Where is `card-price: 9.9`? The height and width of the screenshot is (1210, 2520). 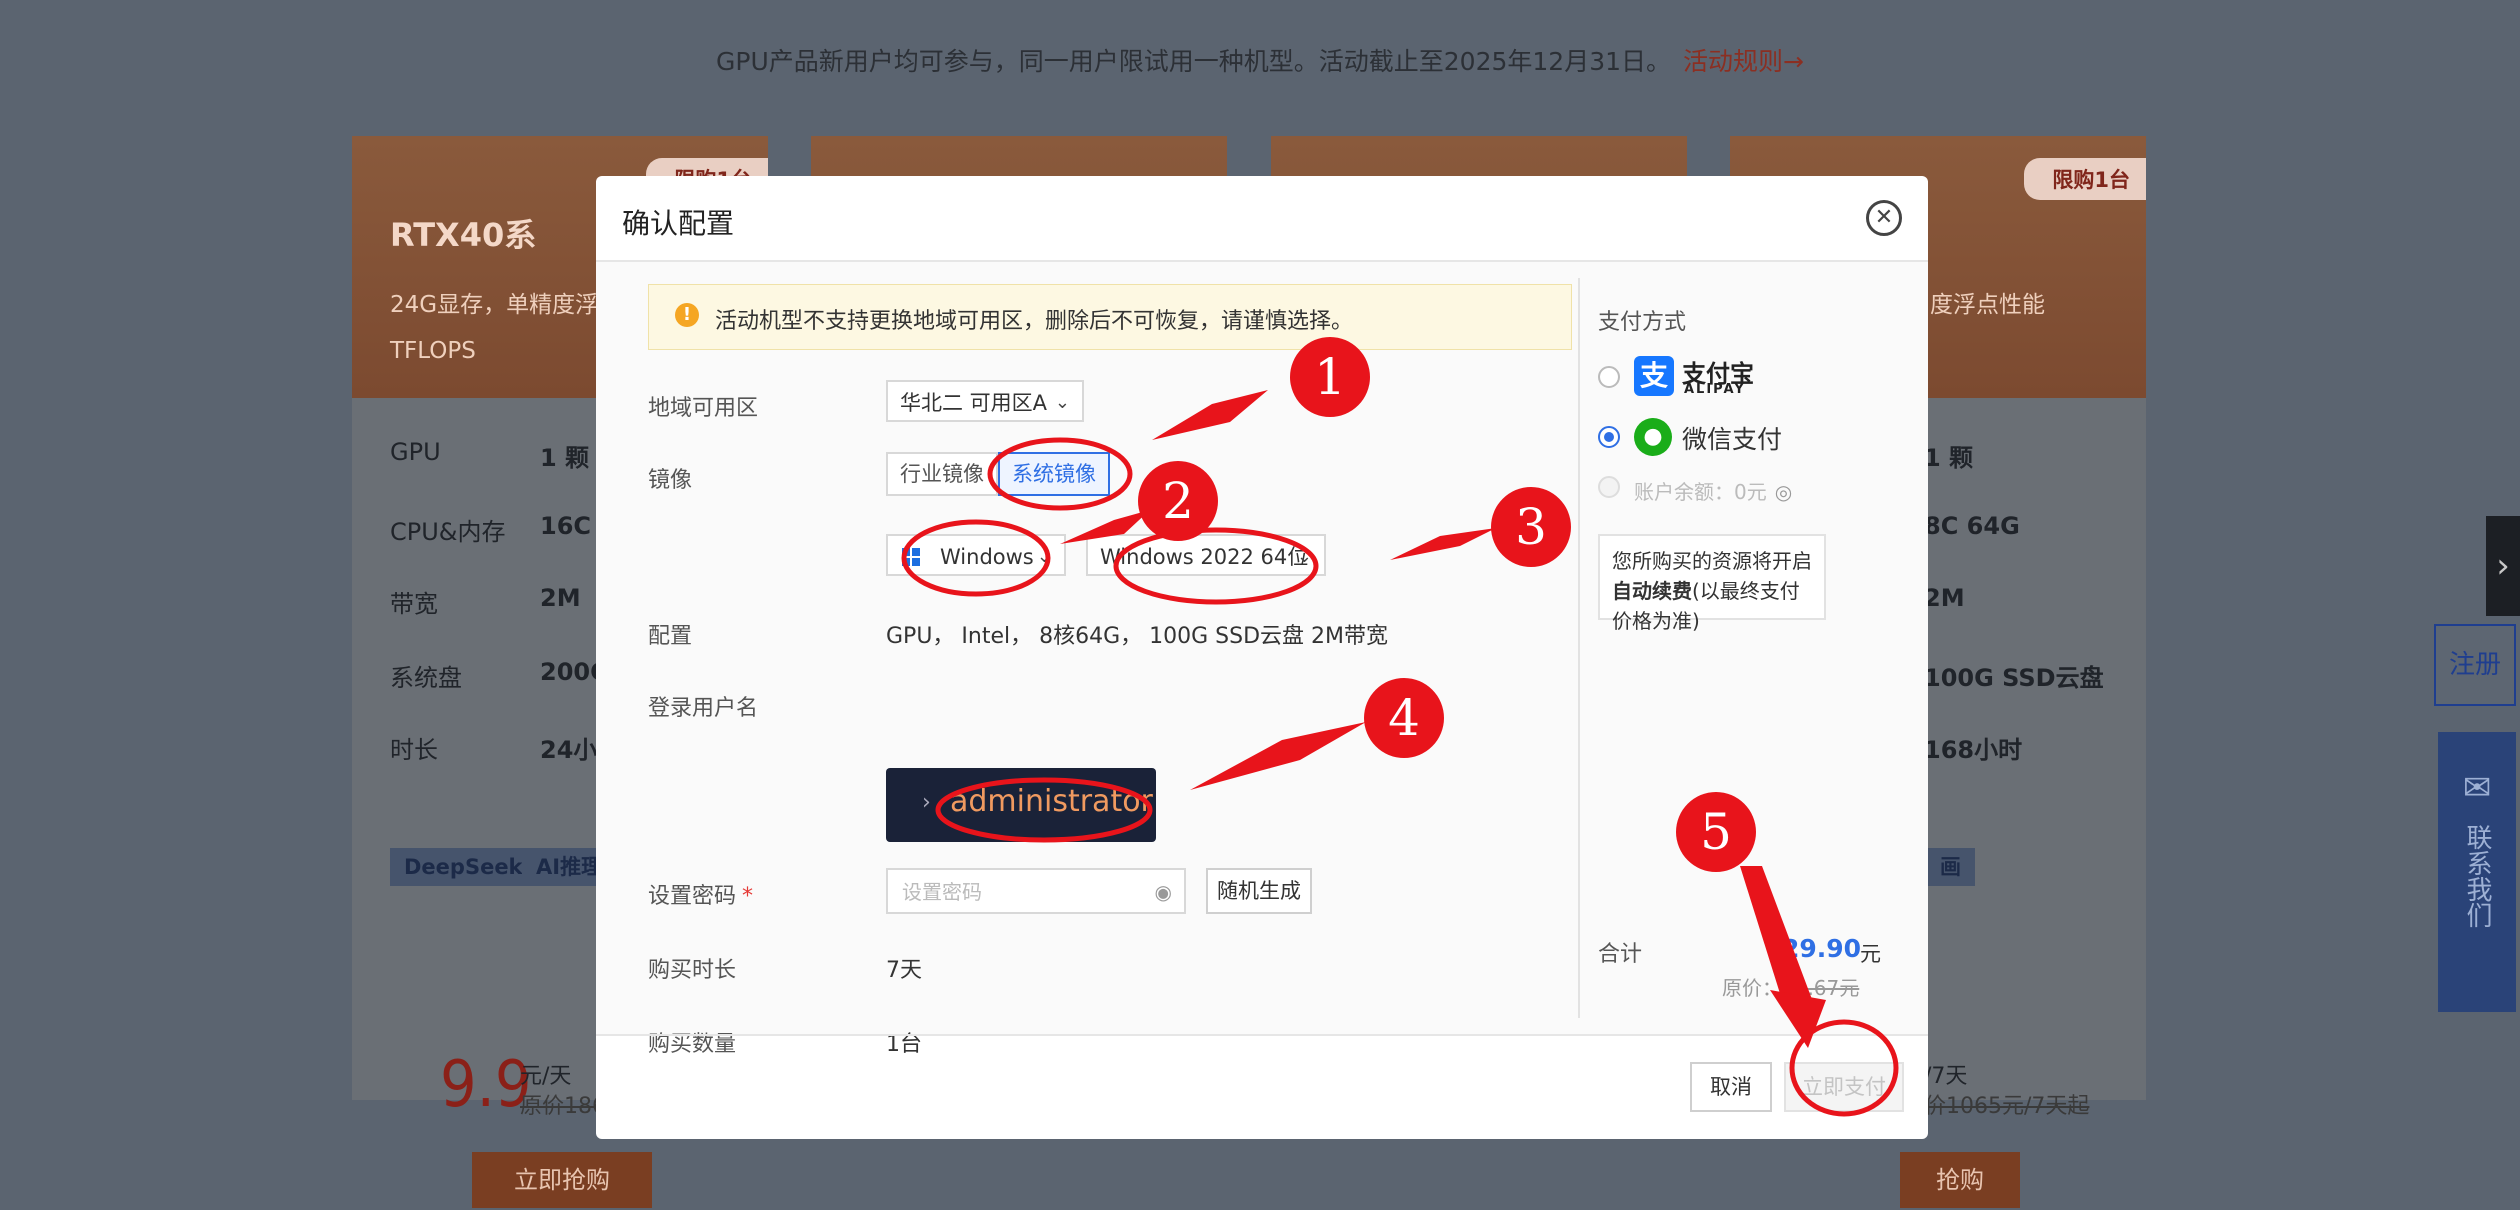 card-price: 9.9 is located at coordinates (486, 1085).